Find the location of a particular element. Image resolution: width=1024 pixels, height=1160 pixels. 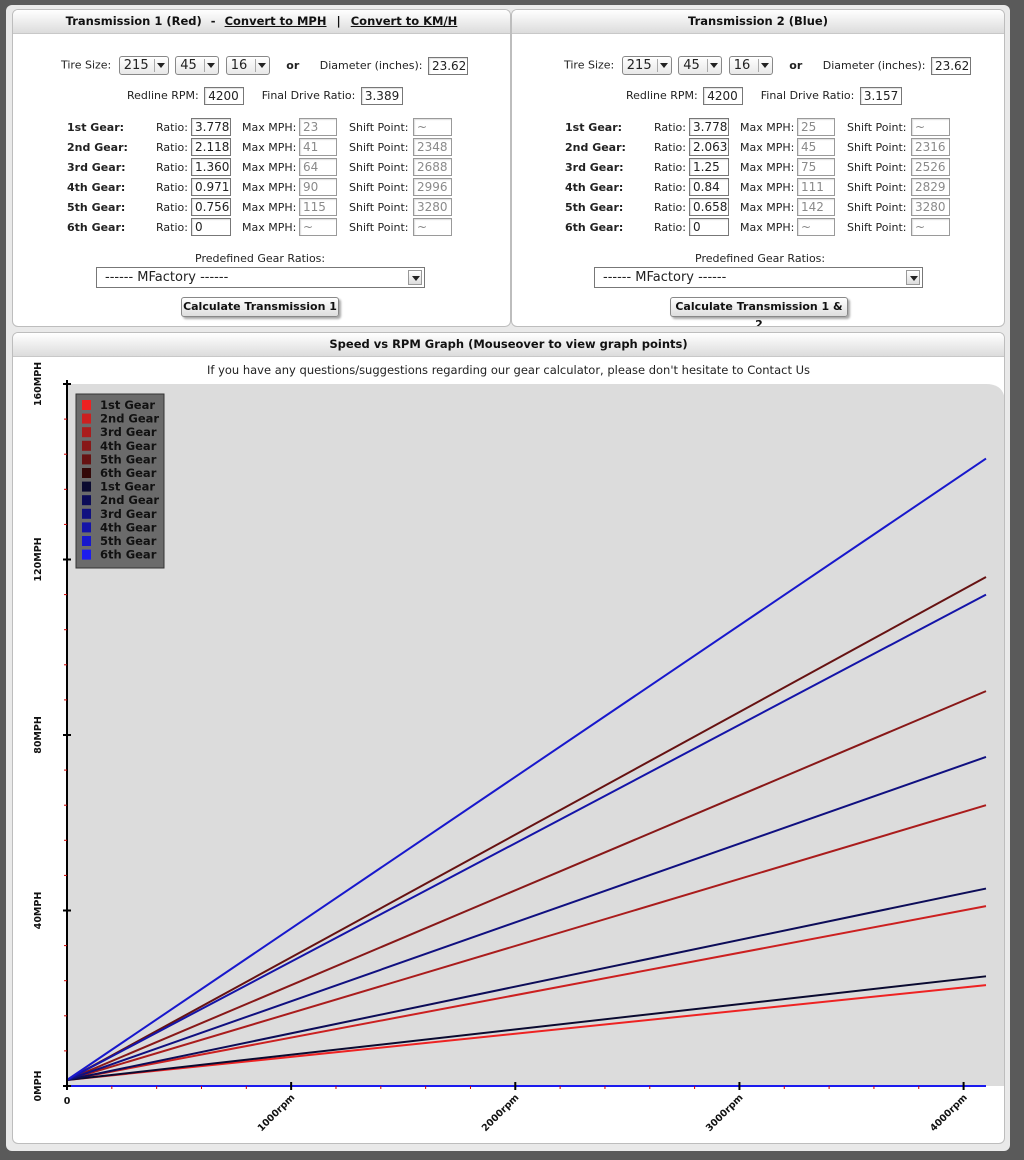

gear-name: 4th Gear: is located at coordinates (594, 187).